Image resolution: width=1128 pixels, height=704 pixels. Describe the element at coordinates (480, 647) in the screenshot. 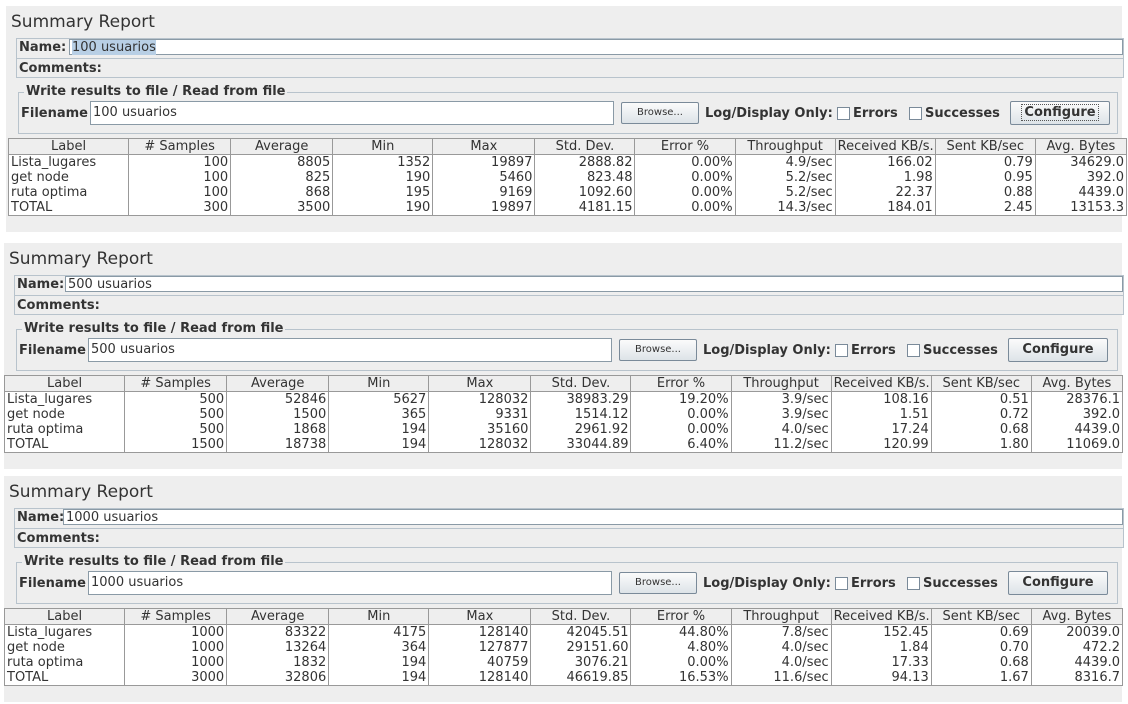

I see `table-cell: 127877` at that location.